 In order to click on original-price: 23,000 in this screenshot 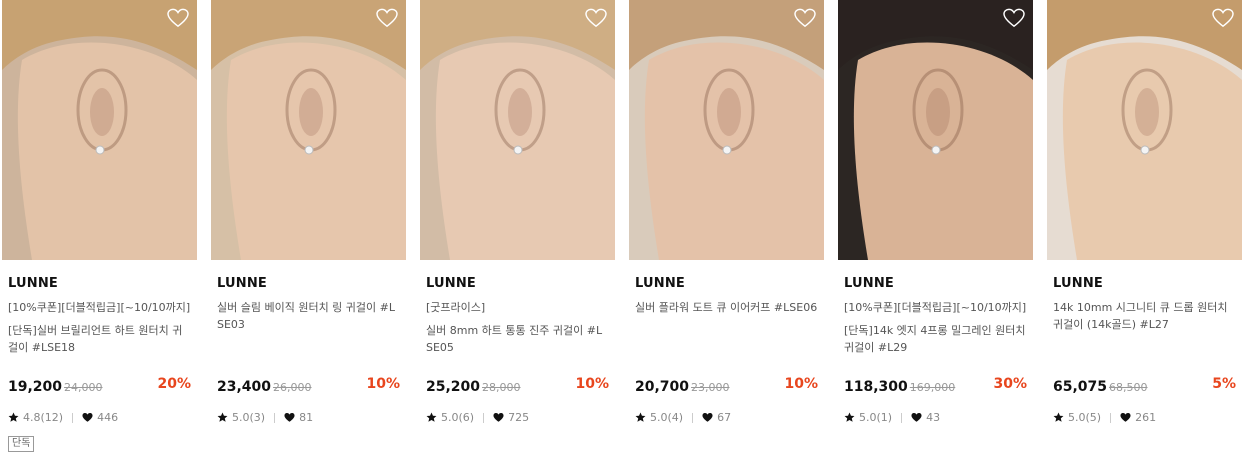, I will do `click(710, 387)`.